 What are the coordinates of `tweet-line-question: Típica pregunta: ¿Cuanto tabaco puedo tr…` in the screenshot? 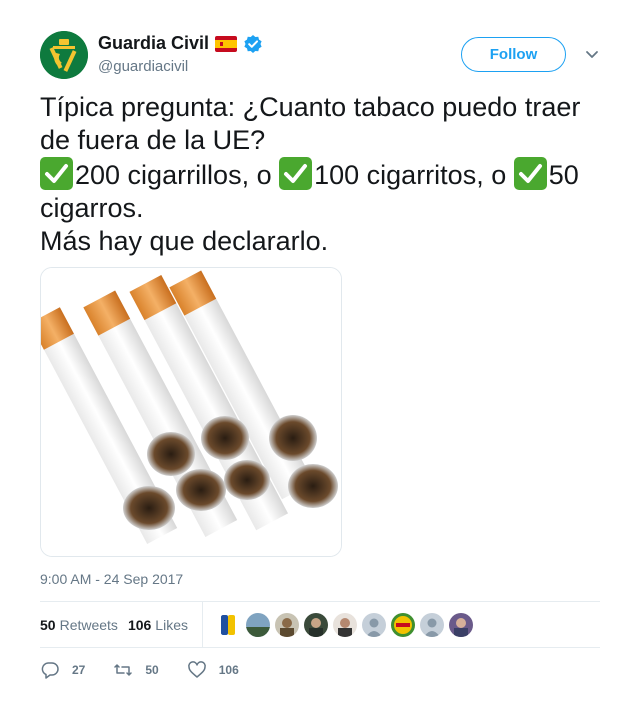 It's located at (310, 123).